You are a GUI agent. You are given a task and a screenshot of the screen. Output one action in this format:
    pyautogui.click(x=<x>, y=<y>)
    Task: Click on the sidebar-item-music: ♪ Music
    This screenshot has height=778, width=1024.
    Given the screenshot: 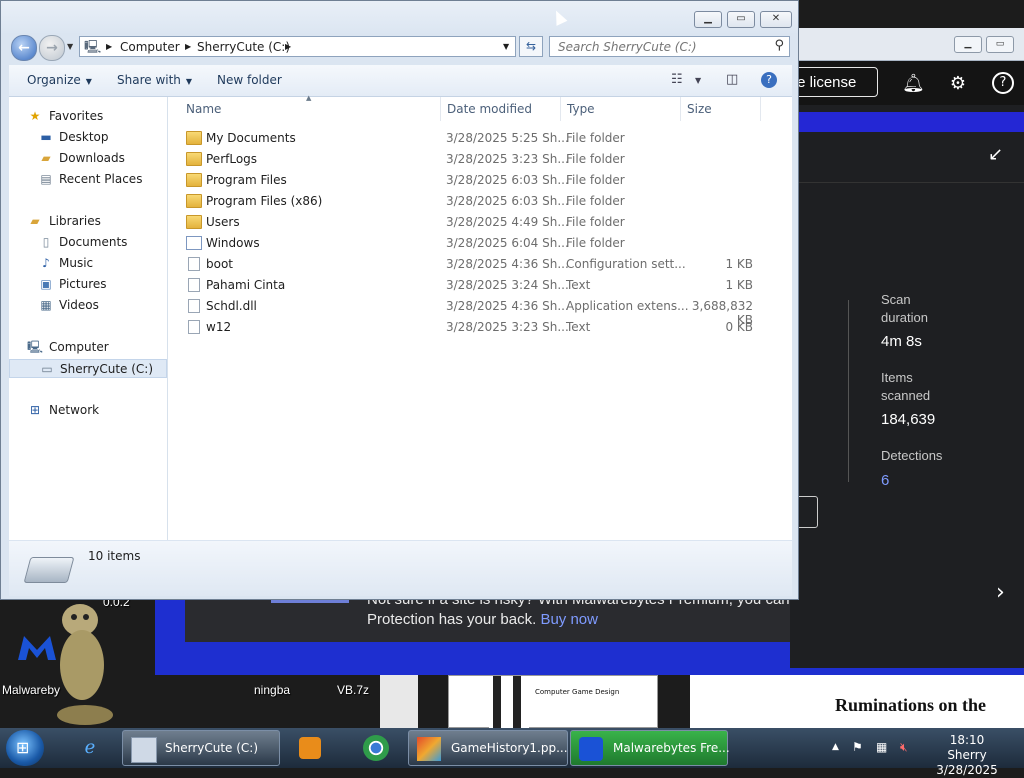 What is the action you would take?
    pyautogui.click(x=88, y=263)
    